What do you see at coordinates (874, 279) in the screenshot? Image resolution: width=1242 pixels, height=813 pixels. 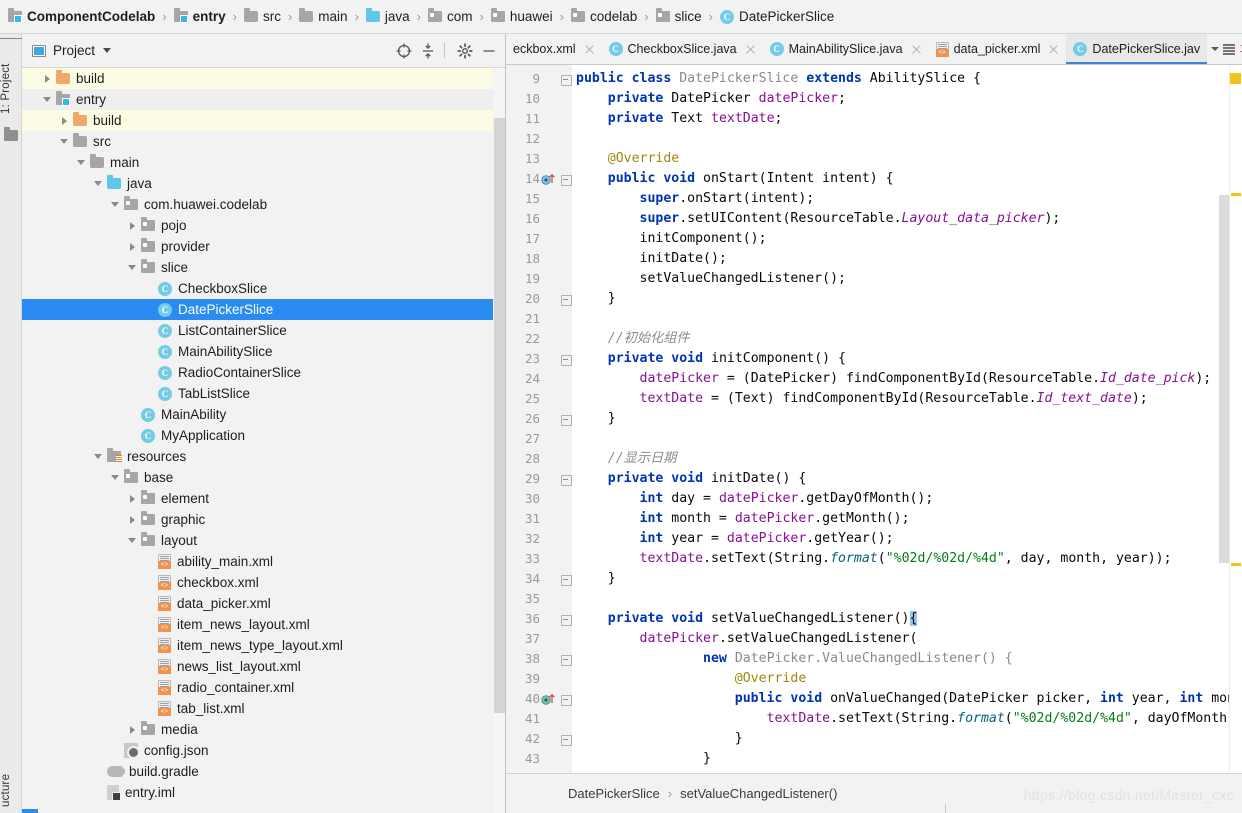 I see `code-line: 19 setValueChangedListener();` at bounding box center [874, 279].